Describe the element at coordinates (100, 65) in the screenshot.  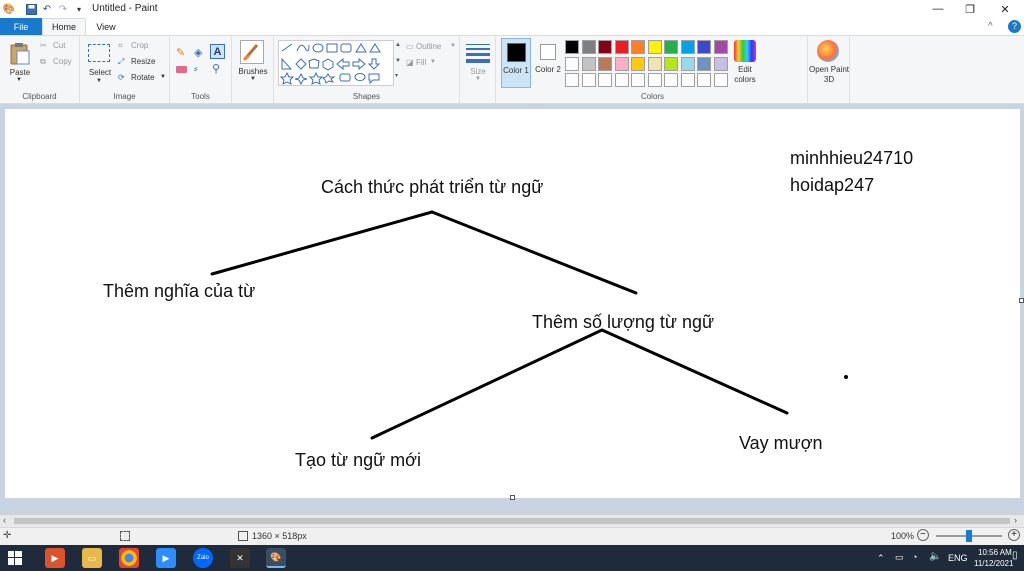
I see `select-button: Select ▼` at that location.